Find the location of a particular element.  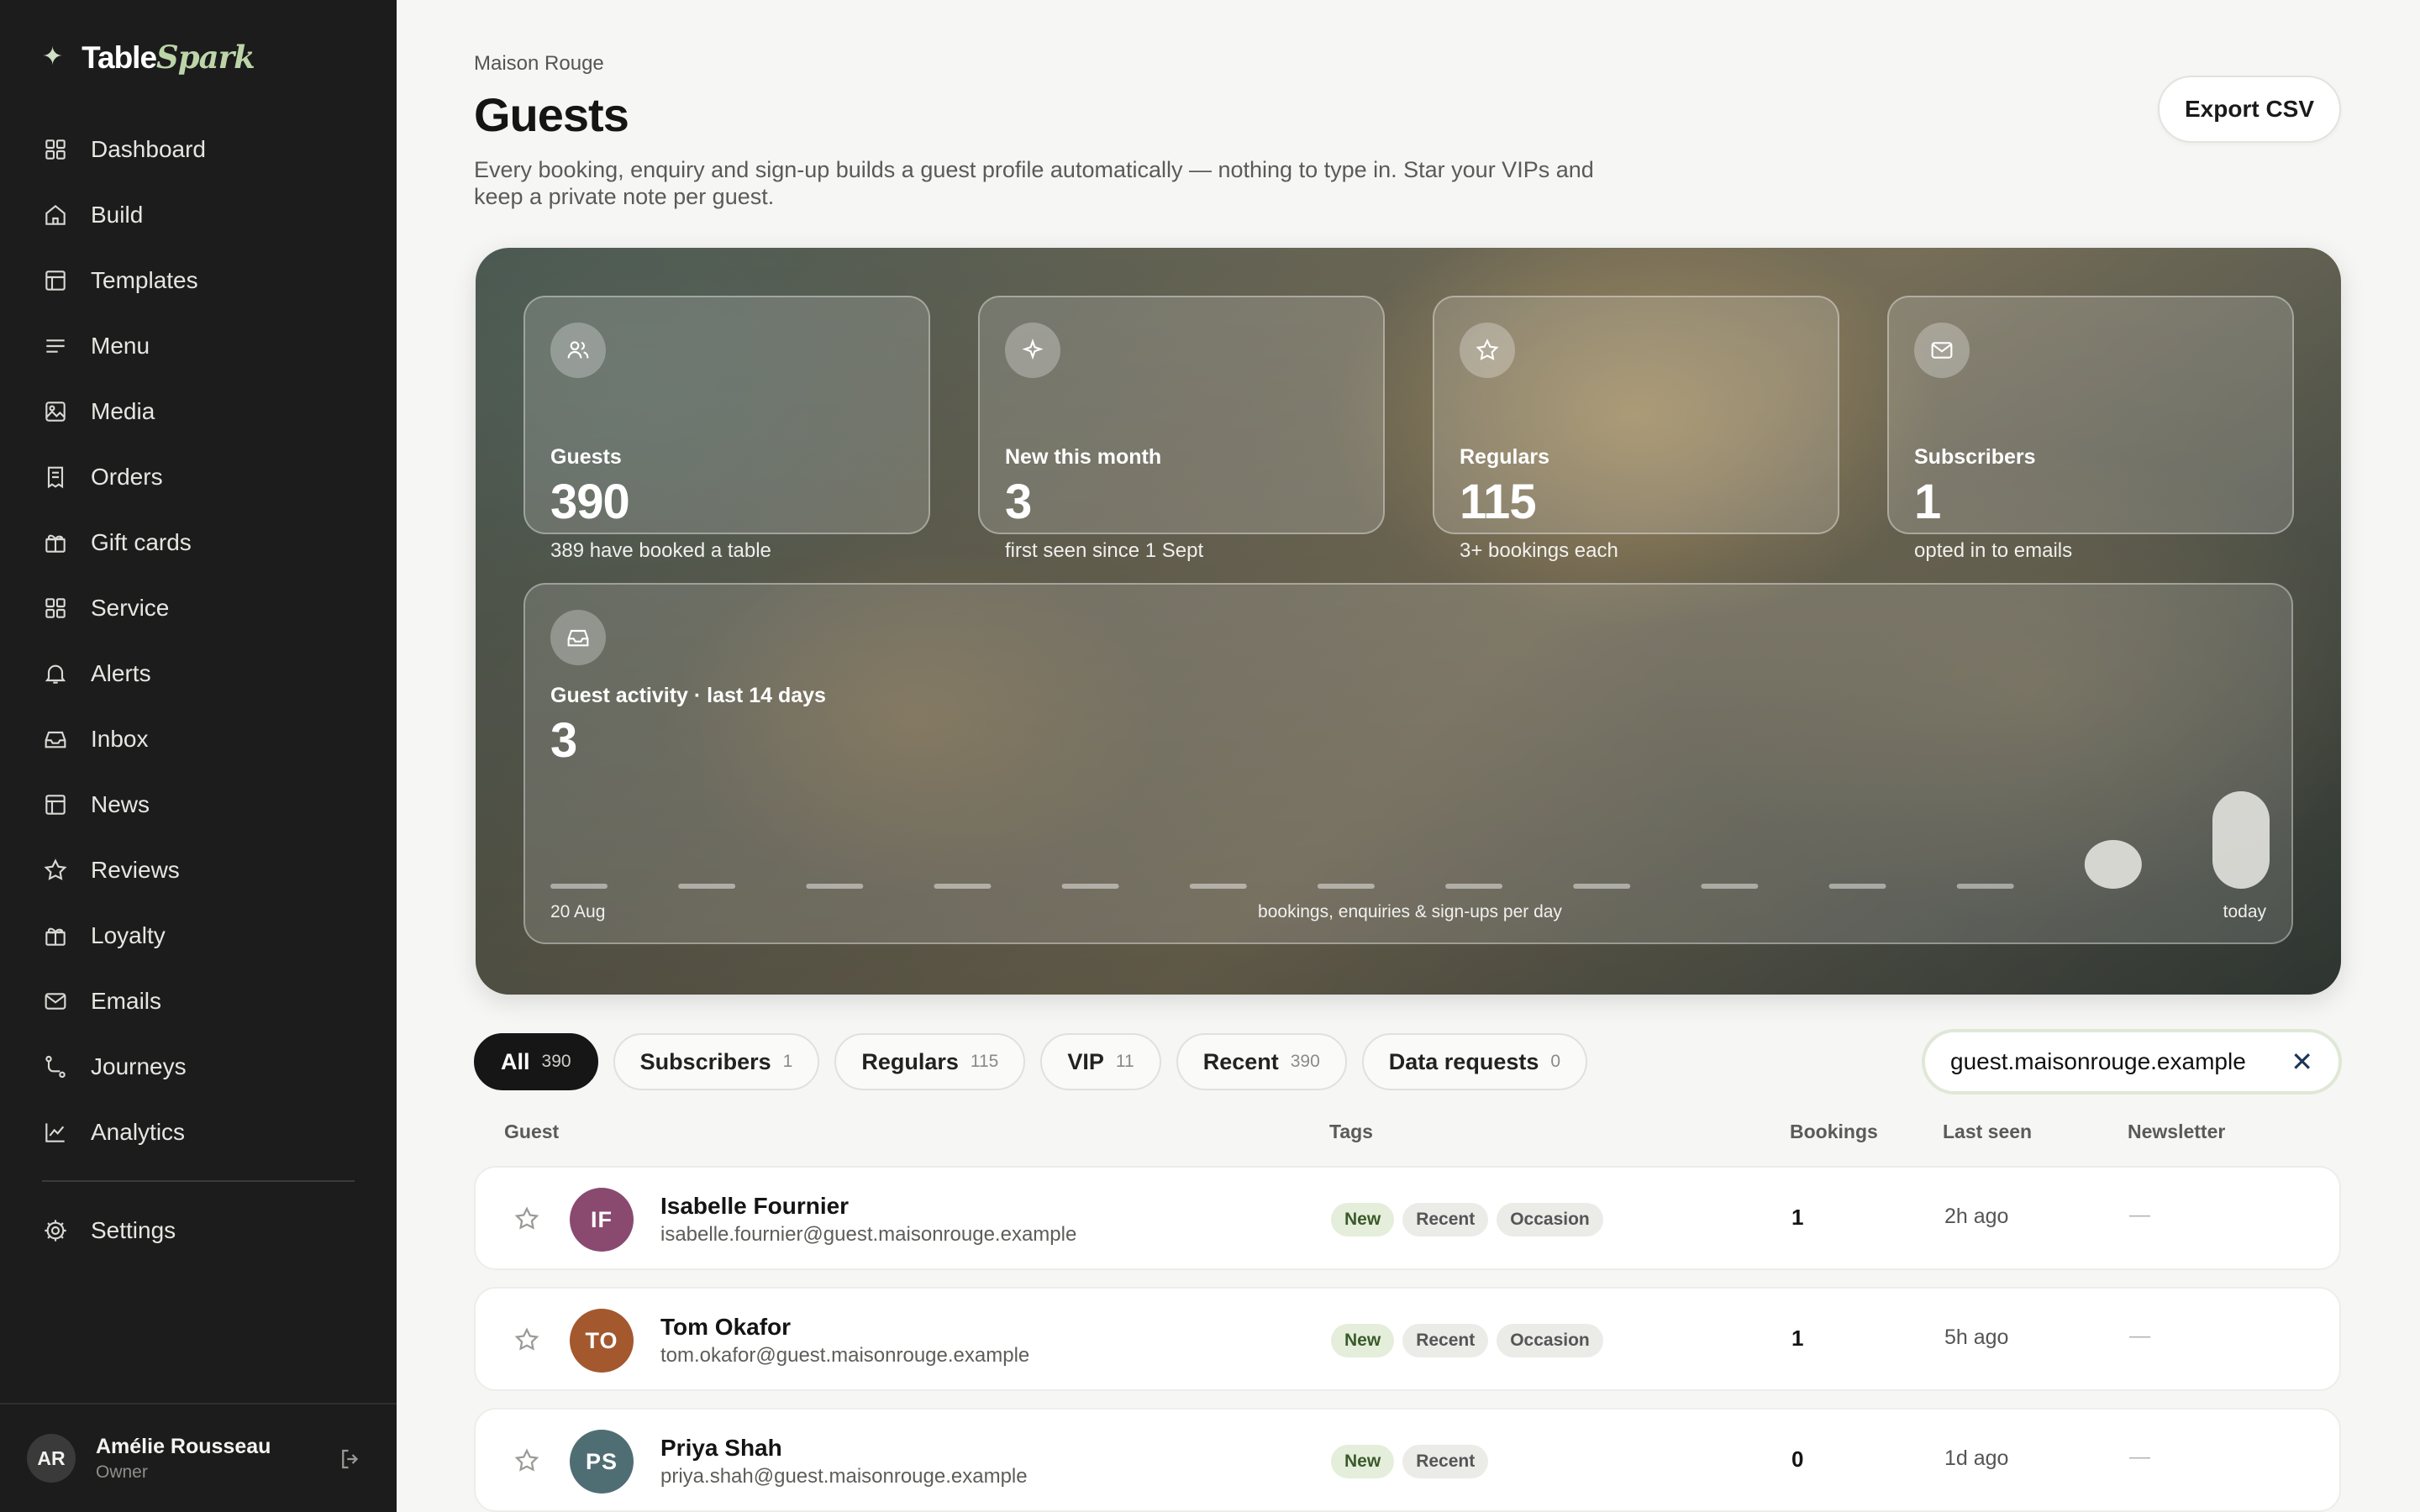

filter-chip-data-requests: Data requests 0 is located at coordinates (1474, 1061).